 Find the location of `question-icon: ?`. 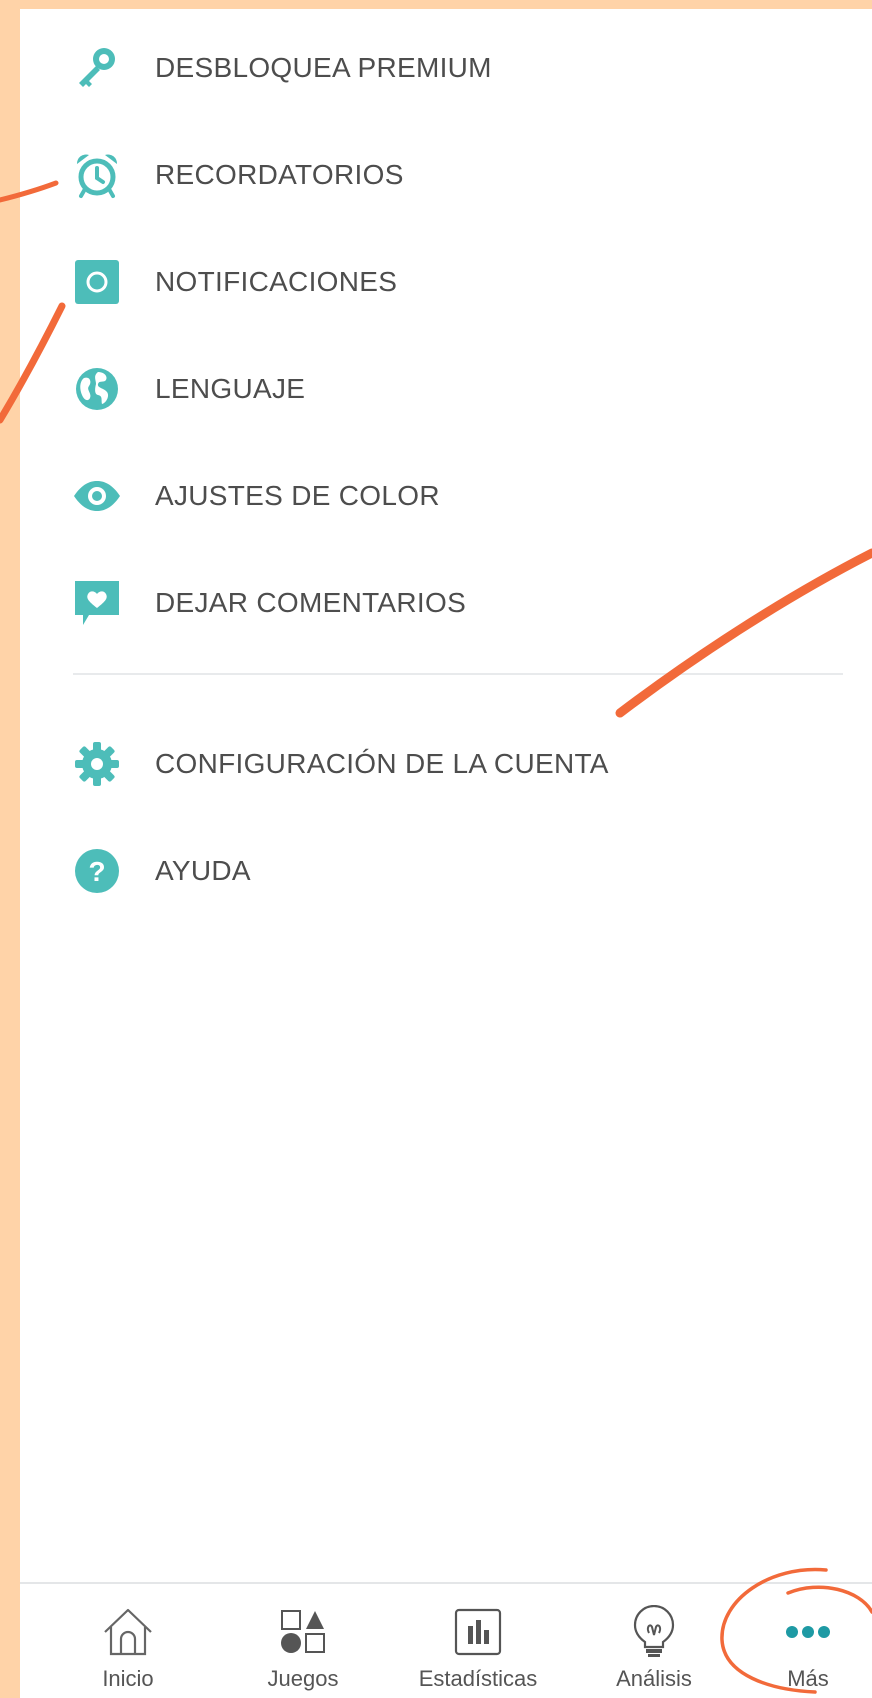

question-icon: ? is located at coordinates (97, 871).